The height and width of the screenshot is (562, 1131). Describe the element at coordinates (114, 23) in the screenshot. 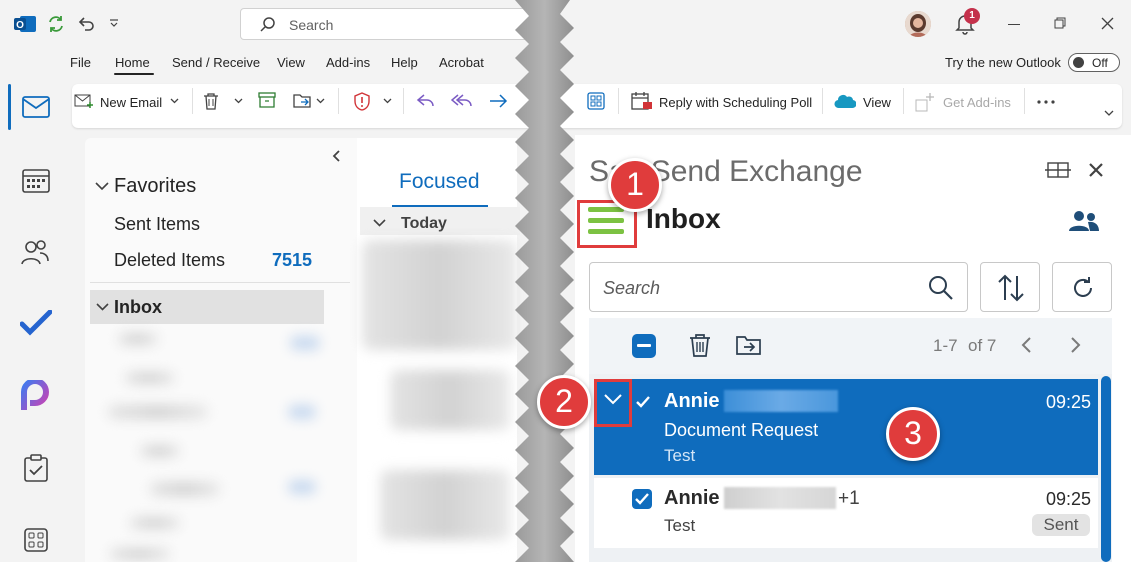

I see `quick-access-dropdown-icon` at that location.